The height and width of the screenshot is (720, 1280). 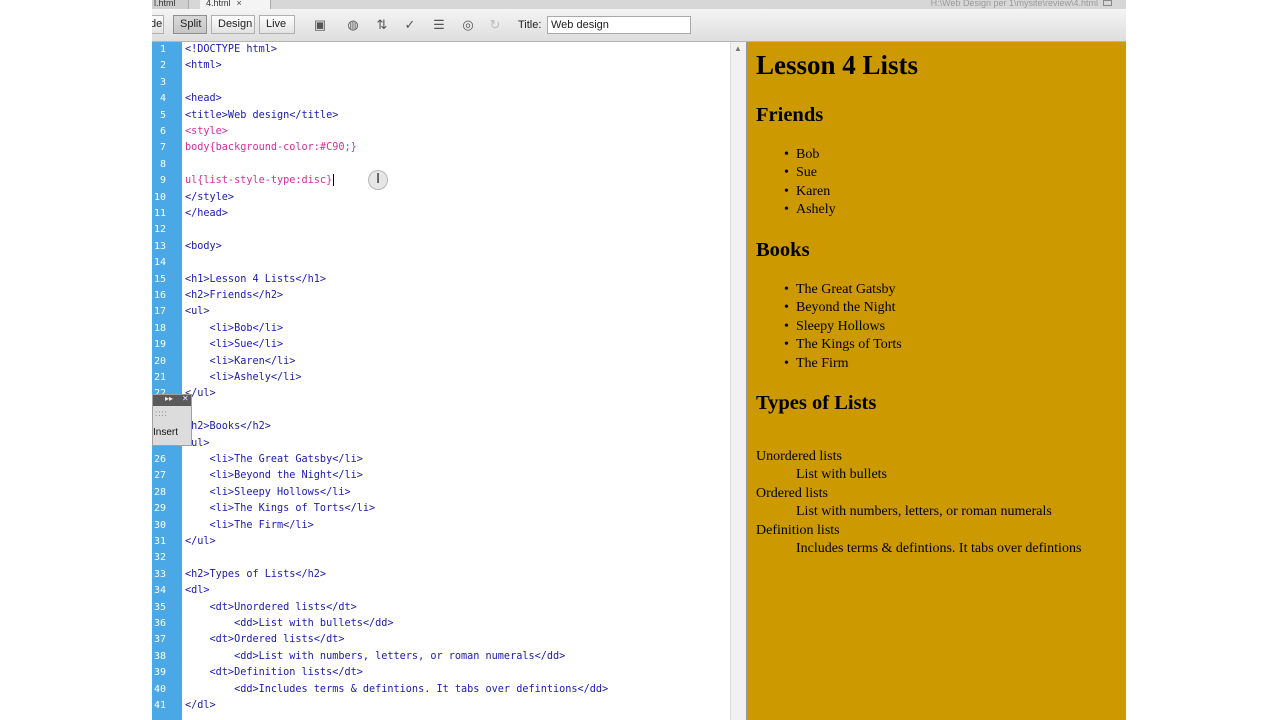 I want to click on title-input, so click(x=619, y=25).